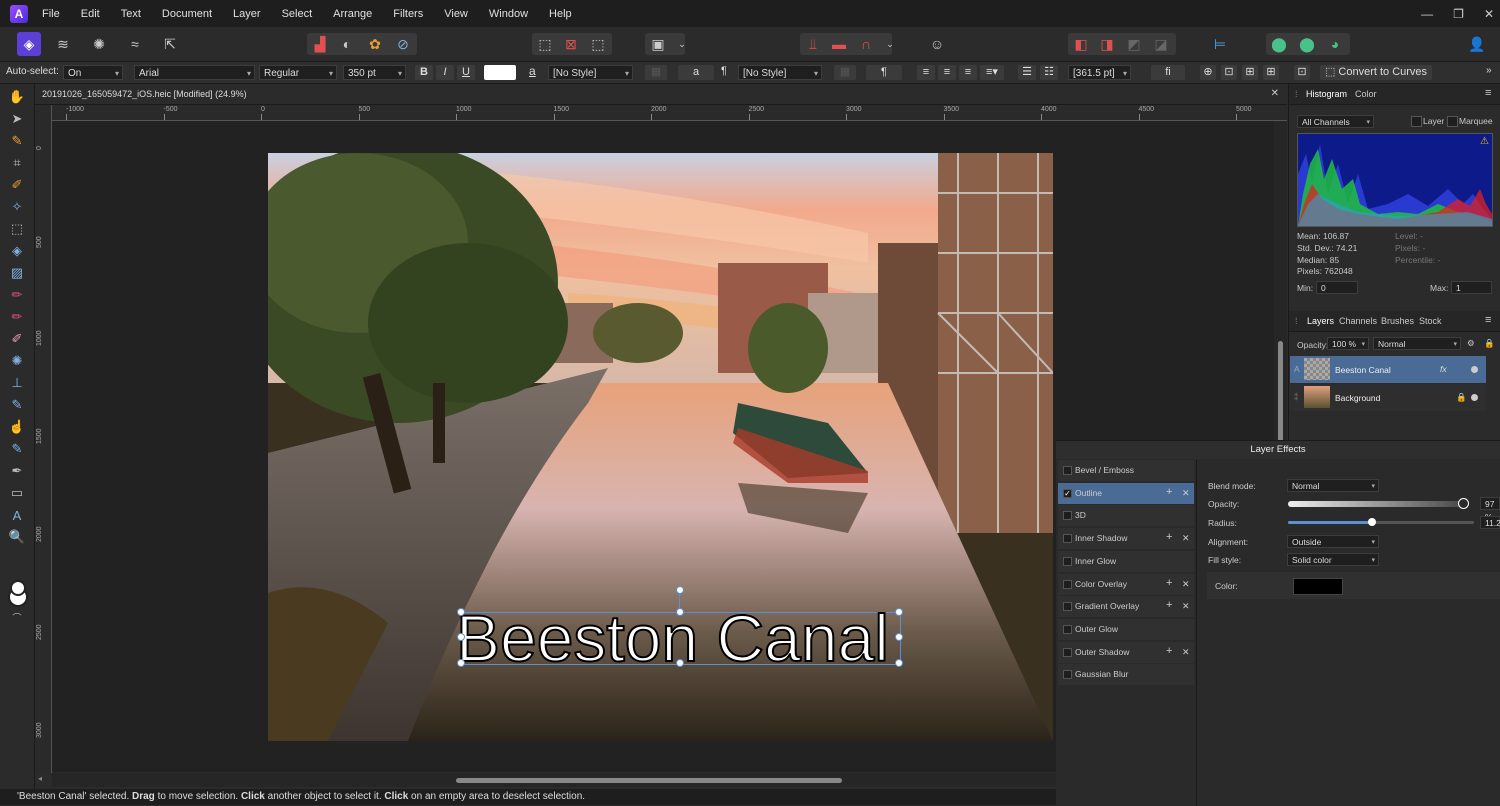 The image size is (1500, 806). What do you see at coordinates (1366, 94) in the screenshot?
I see `tab-color: Color` at bounding box center [1366, 94].